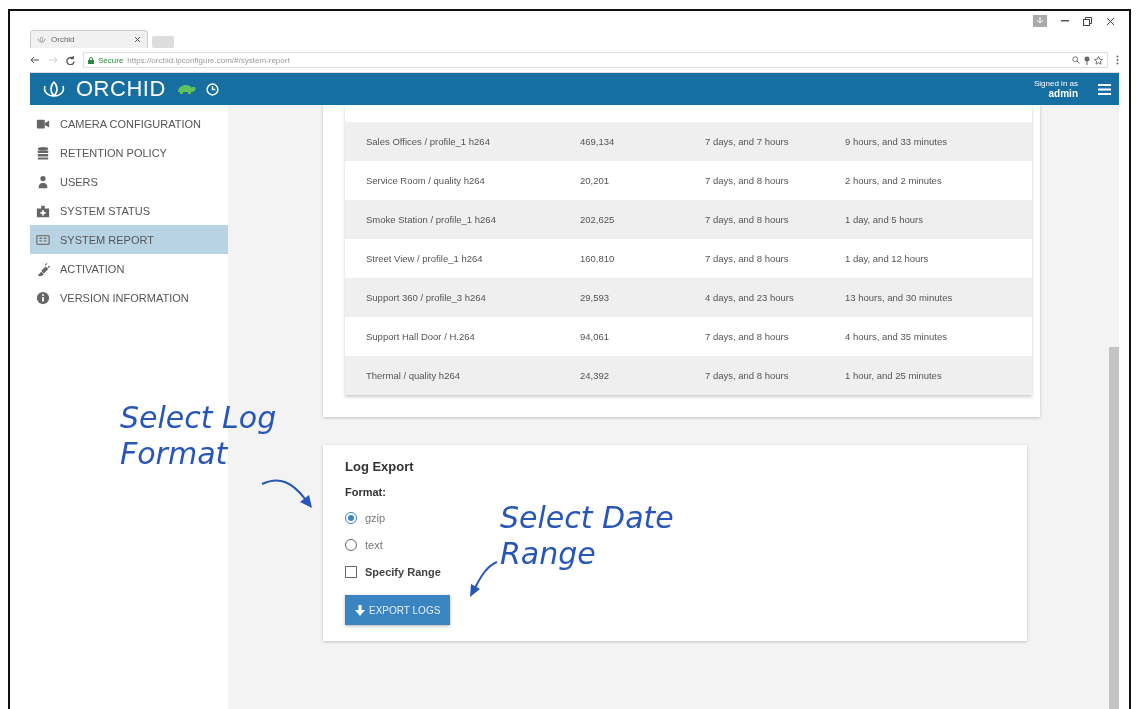 The width and height of the screenshot is (1140, 709). What do you see at coordinates (1117, 60) in the screenshot?
I see `more-icon` at bounding box center [1117, 60].